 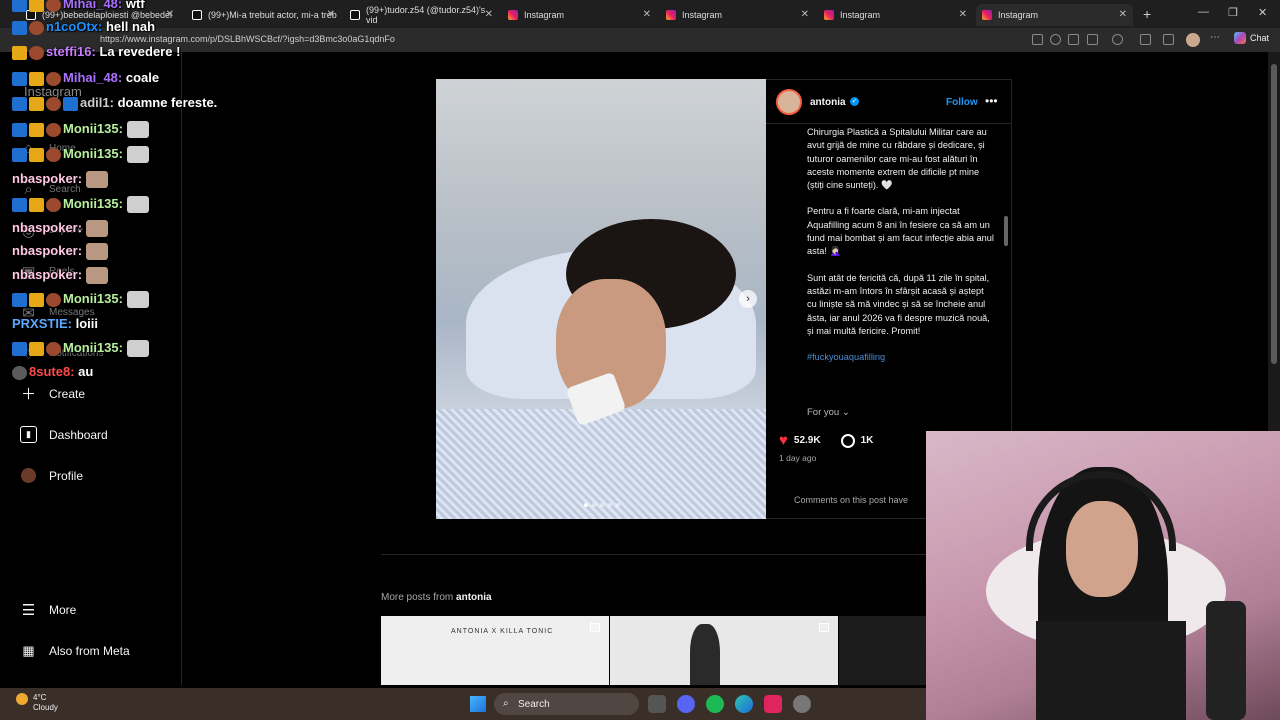 I want to click on carousel-next-button: ›, so click(x=748, y=299).